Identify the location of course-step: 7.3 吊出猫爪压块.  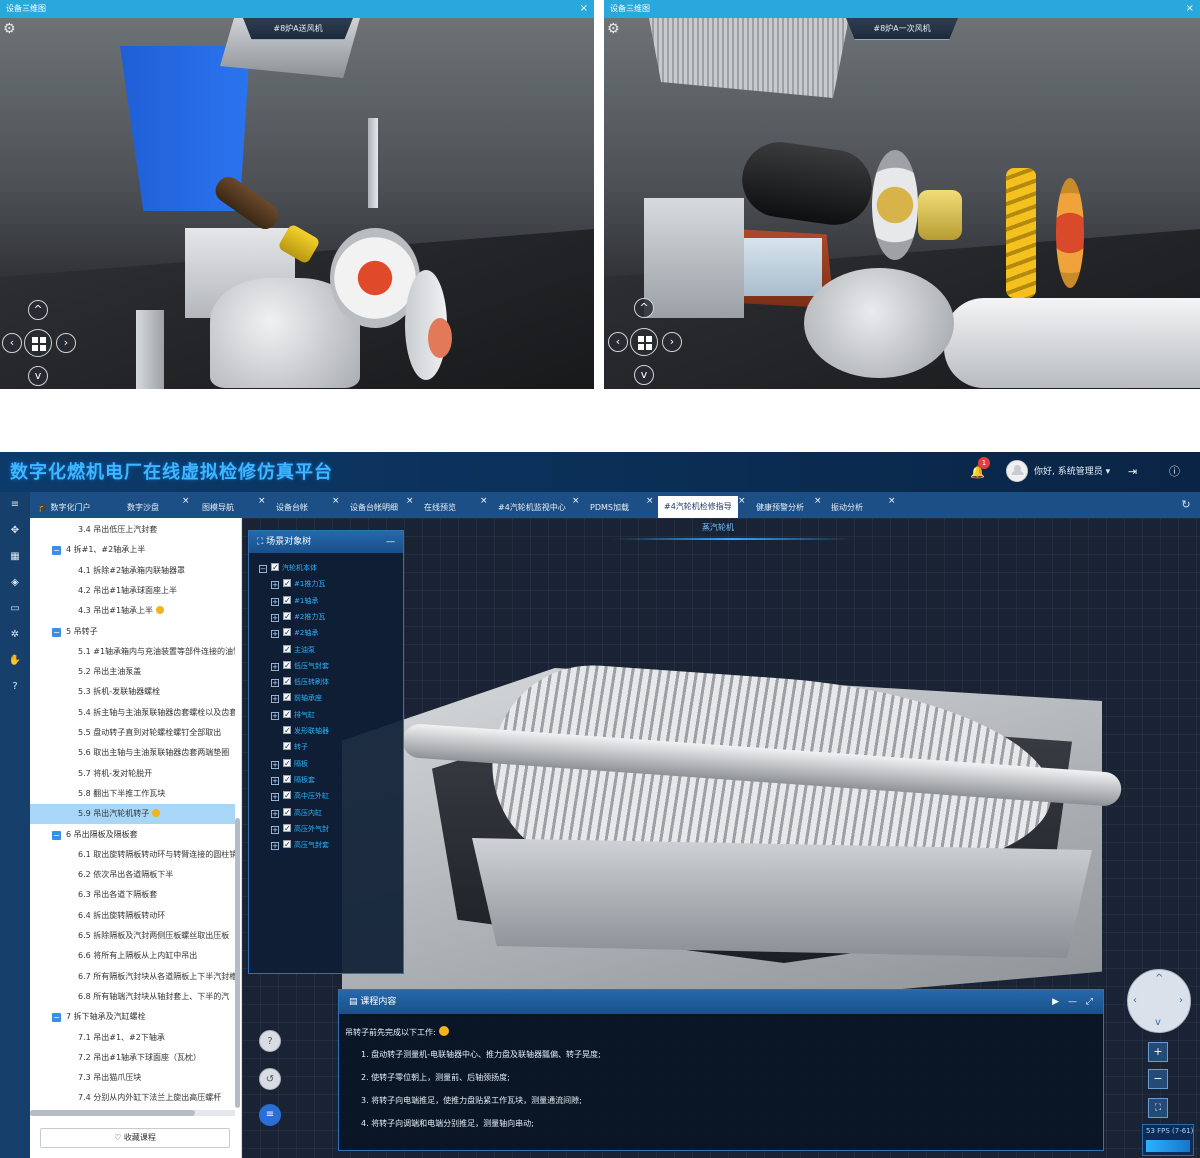
(132, 1078).